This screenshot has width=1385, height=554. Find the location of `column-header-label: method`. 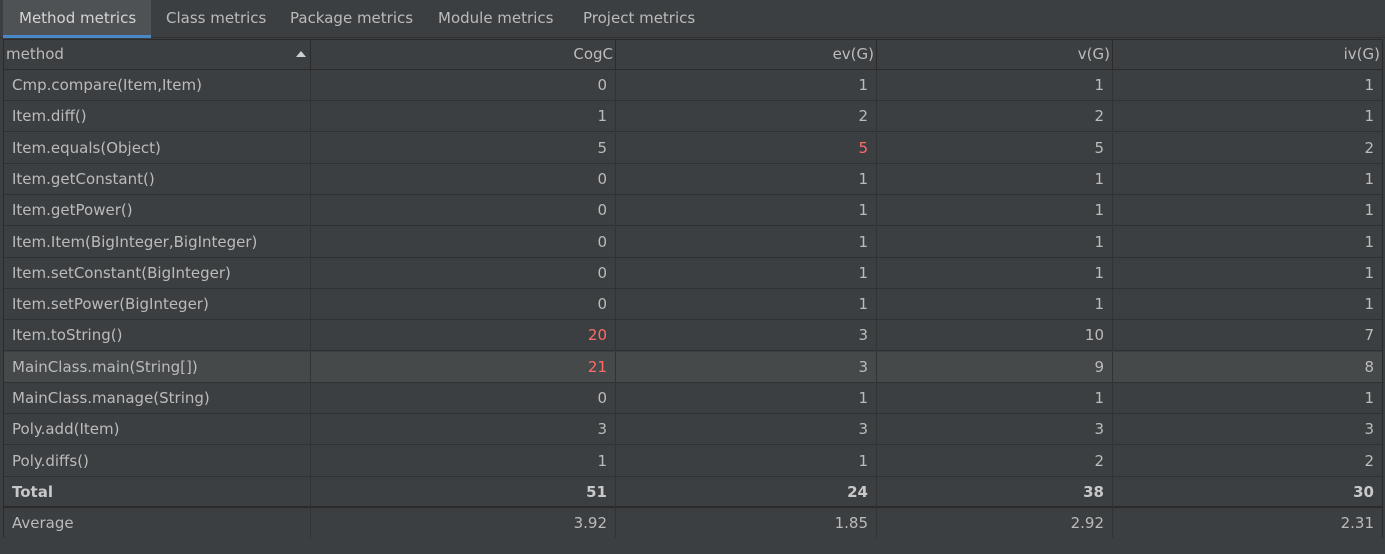

column-header-label: method is located at coordinates (35, 54).